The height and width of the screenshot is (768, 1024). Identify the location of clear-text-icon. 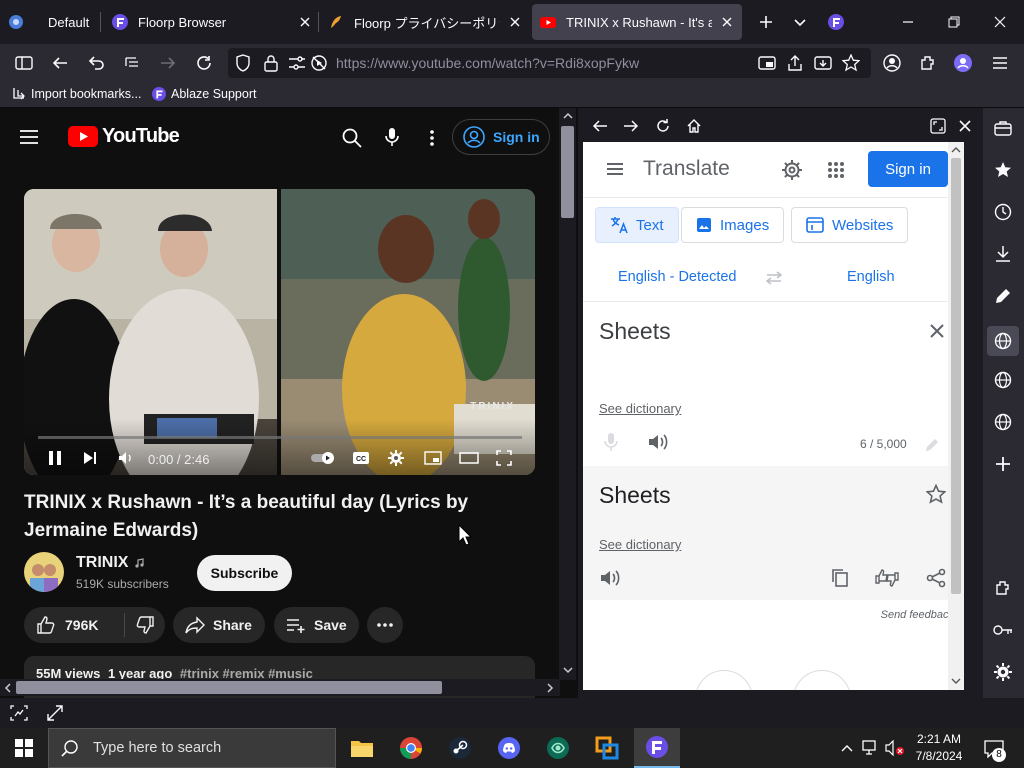
(937, 331).